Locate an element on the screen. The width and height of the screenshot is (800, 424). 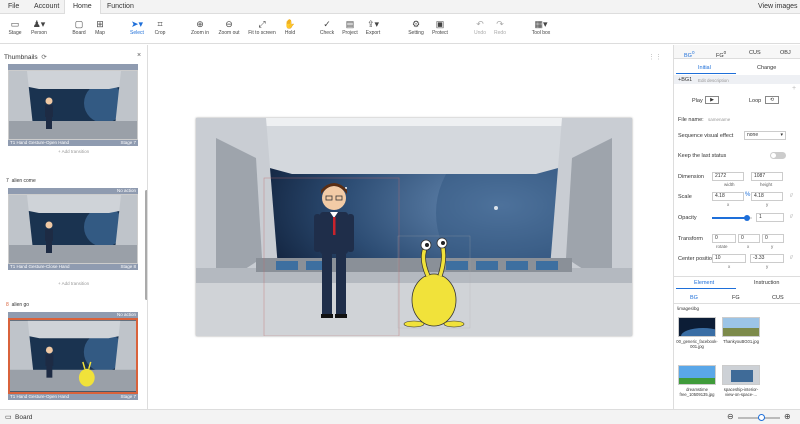
protect-button: ▣ Protect is located at coordinates (440, 27).